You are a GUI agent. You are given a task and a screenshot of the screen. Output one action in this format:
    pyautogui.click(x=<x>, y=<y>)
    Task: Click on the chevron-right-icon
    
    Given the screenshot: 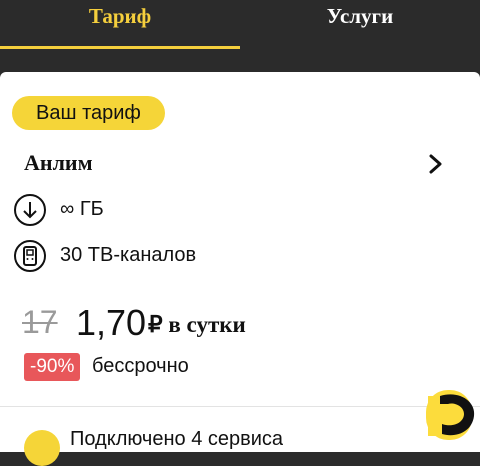 What is the action you would take?
    pyautogui.click(x=436, y=164)
    